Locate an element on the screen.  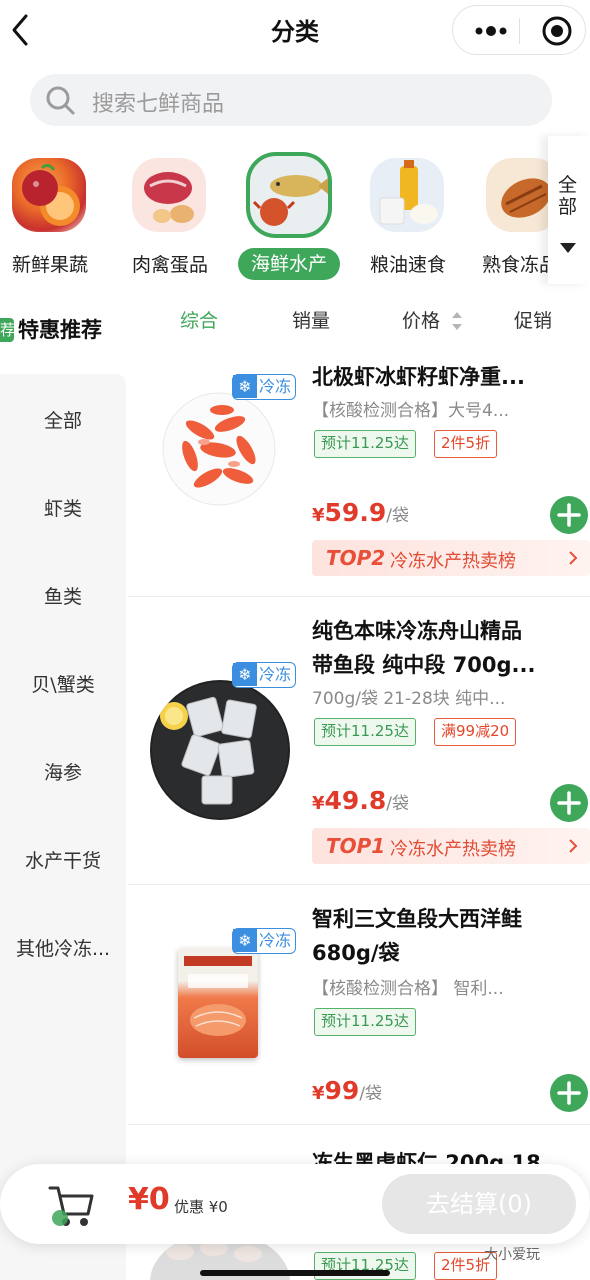
salmon-package-illustration is located at coordinates (218, 996).